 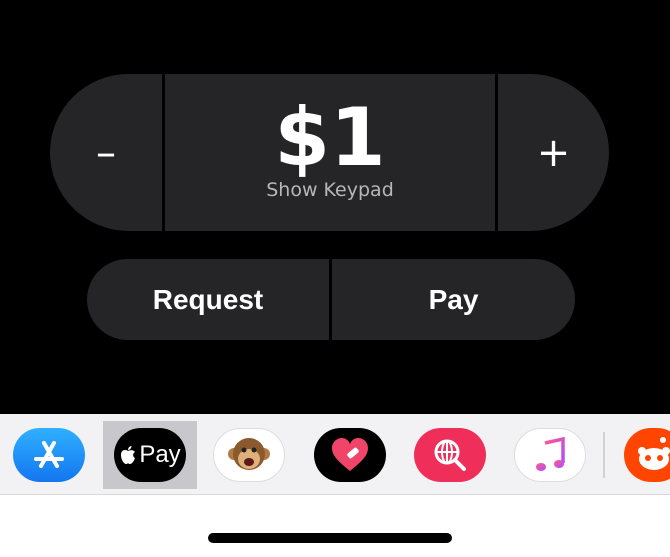 What do you see at coordinates (128, 455) in the screenshot?
I see `apple-logo-icon` at bounding box center [128, 455].